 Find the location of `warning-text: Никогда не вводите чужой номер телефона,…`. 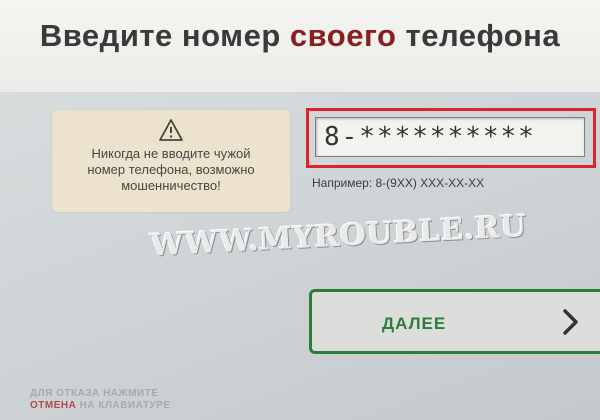

warning-text: Никогда не вводите чужой номер телефона,… is located at coordinates (171, 169).